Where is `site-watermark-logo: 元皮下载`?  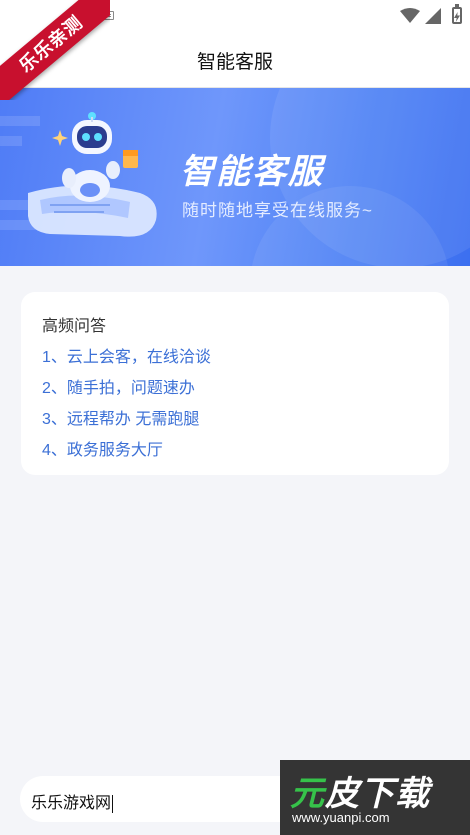
site-watermark-logo: 元皮下载 is located at coordinates (360, 794).